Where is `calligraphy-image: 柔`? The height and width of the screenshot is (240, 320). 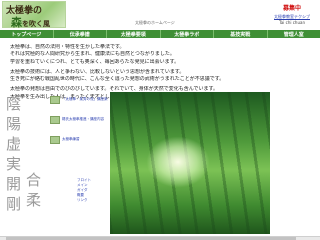 calligraphy-image: 柔 is located at coordinates (34, 200).